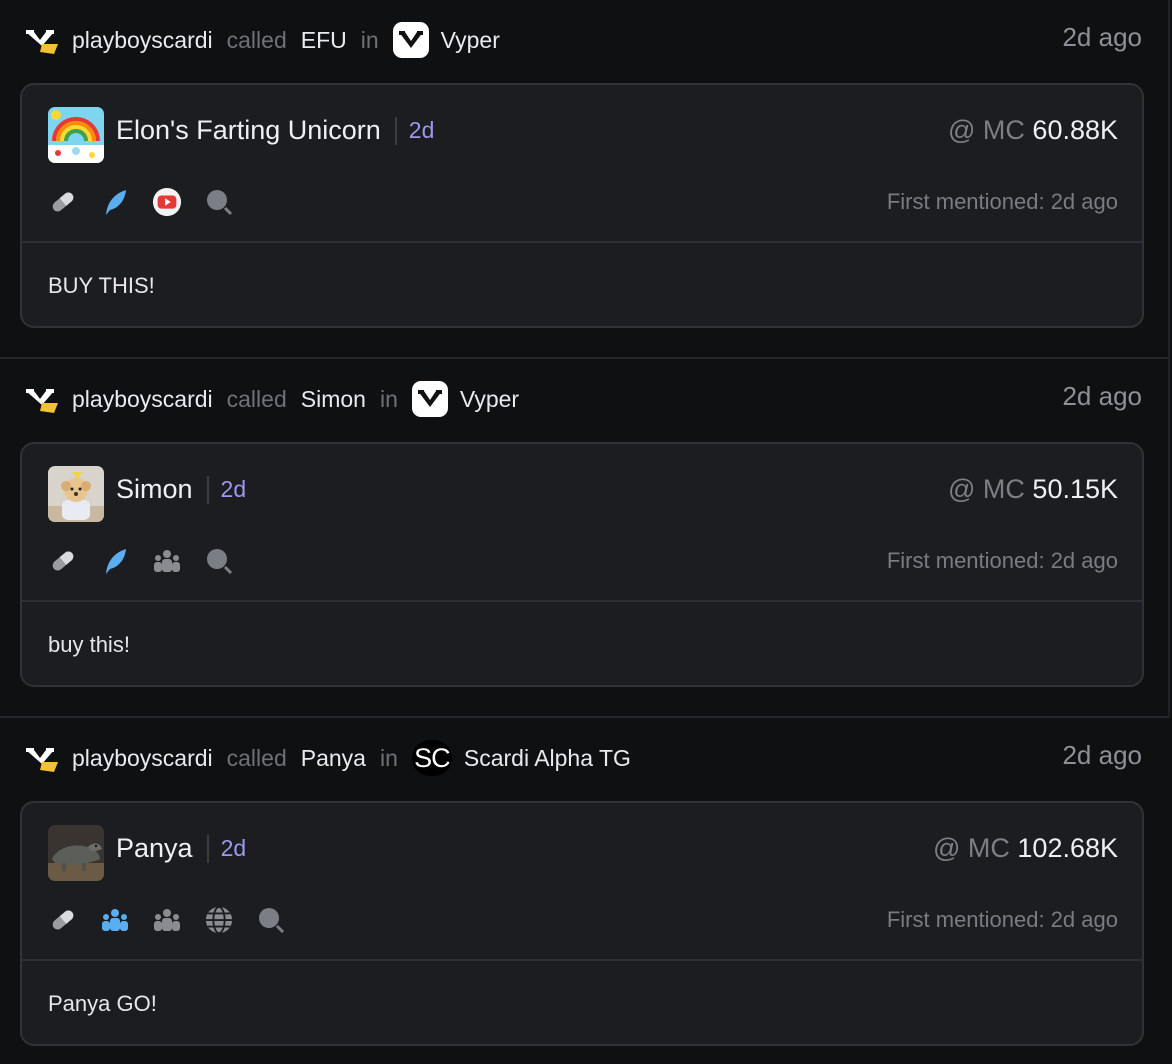  I want to click on call-header: playboyscardi called Simon in Vyper, so click(271, 399).